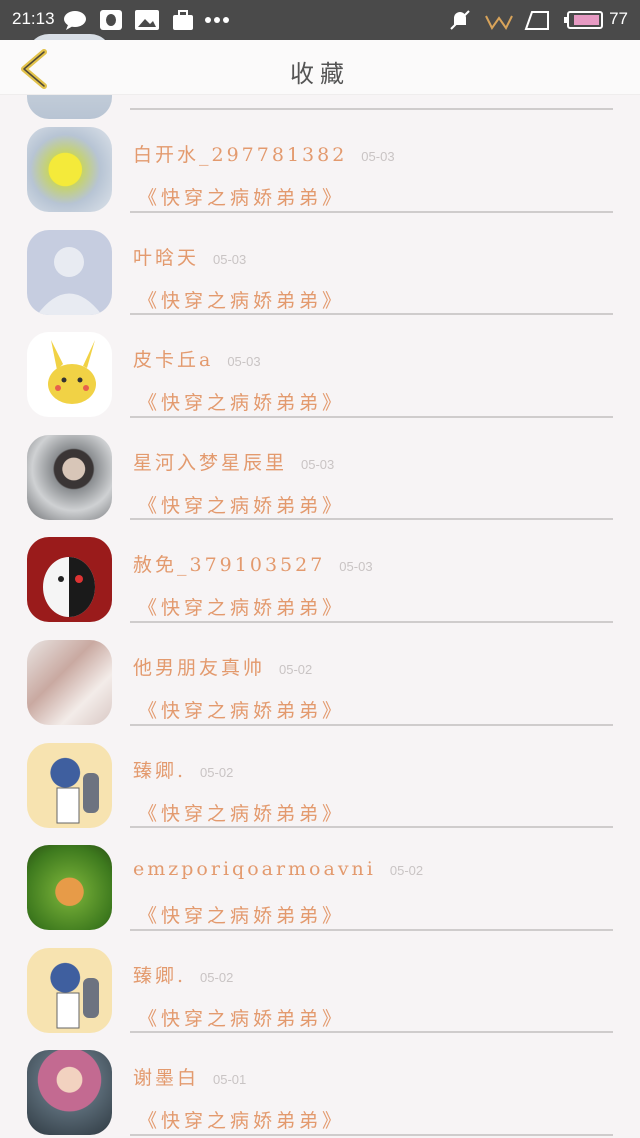  Describe the element at coordinates (69, 280) in the screenshot. I see `default-avatar-icon` at that location.